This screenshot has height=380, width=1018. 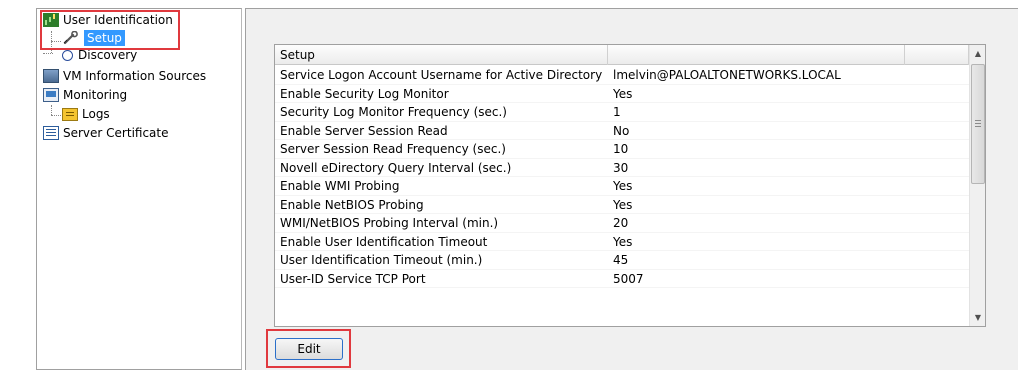 I want to click on setting-name: WMI/NetBIOS Probing Interval (min.), so click(x=389, y=223).